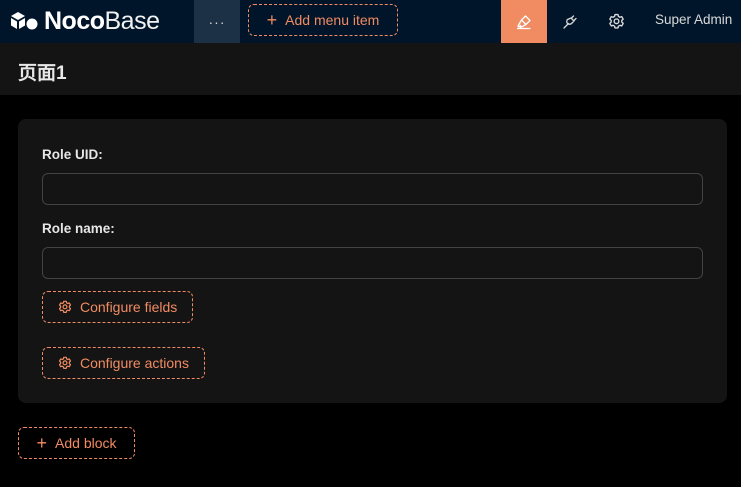 Image resolution: width=741 pixels, height=487 pixels. I want to click on plugin-manager-button, so click(570, 21).